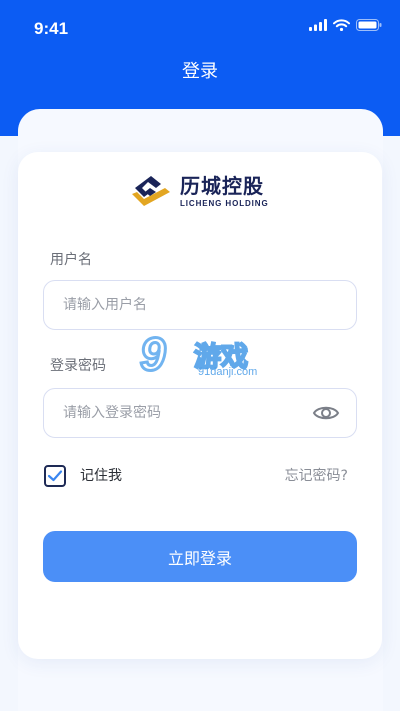 This screenshot has height=711, width=400. I want to click on login-button-label: 立即登录, so click(199, 558).